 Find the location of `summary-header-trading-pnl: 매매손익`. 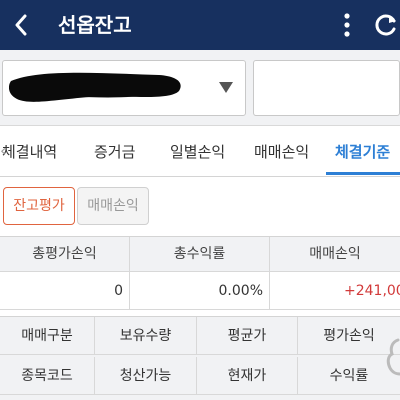

summary-header-trading-pnl: 매매손익 is located at coordinates (335, 254).